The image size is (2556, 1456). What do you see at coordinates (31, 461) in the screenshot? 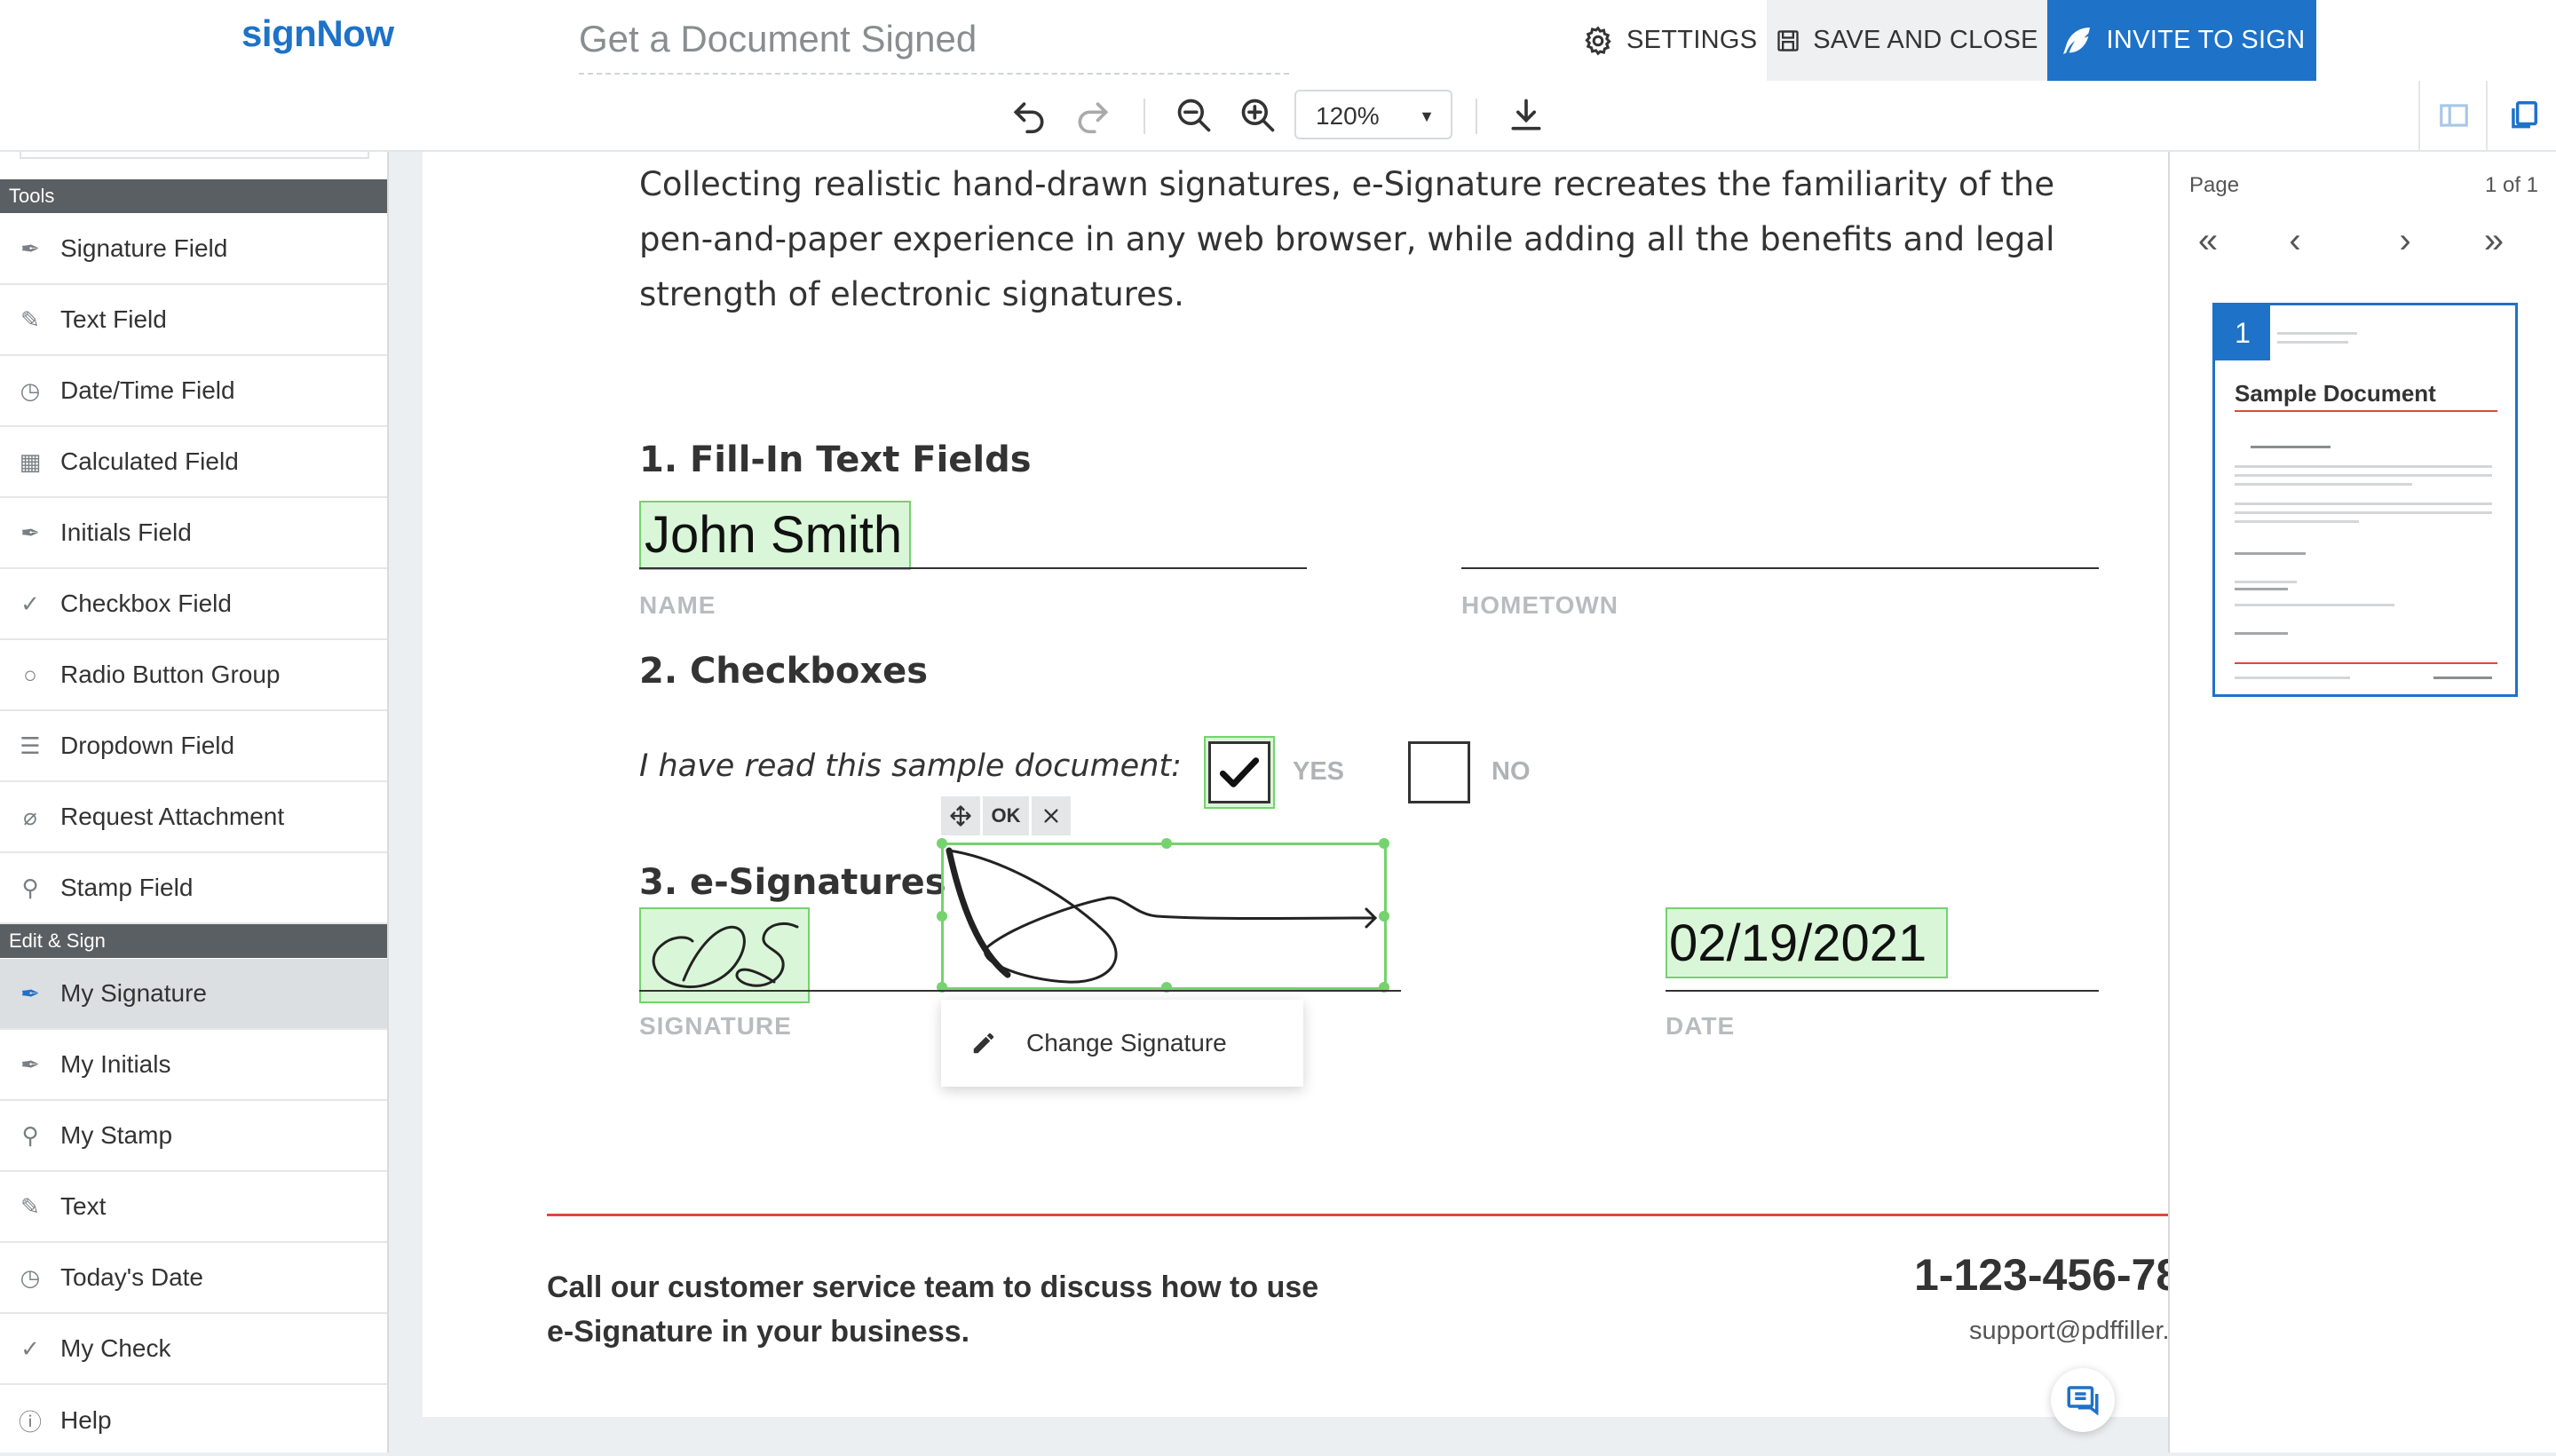
I see `calculator-icon: ▦` at bounding box center [31, 461].